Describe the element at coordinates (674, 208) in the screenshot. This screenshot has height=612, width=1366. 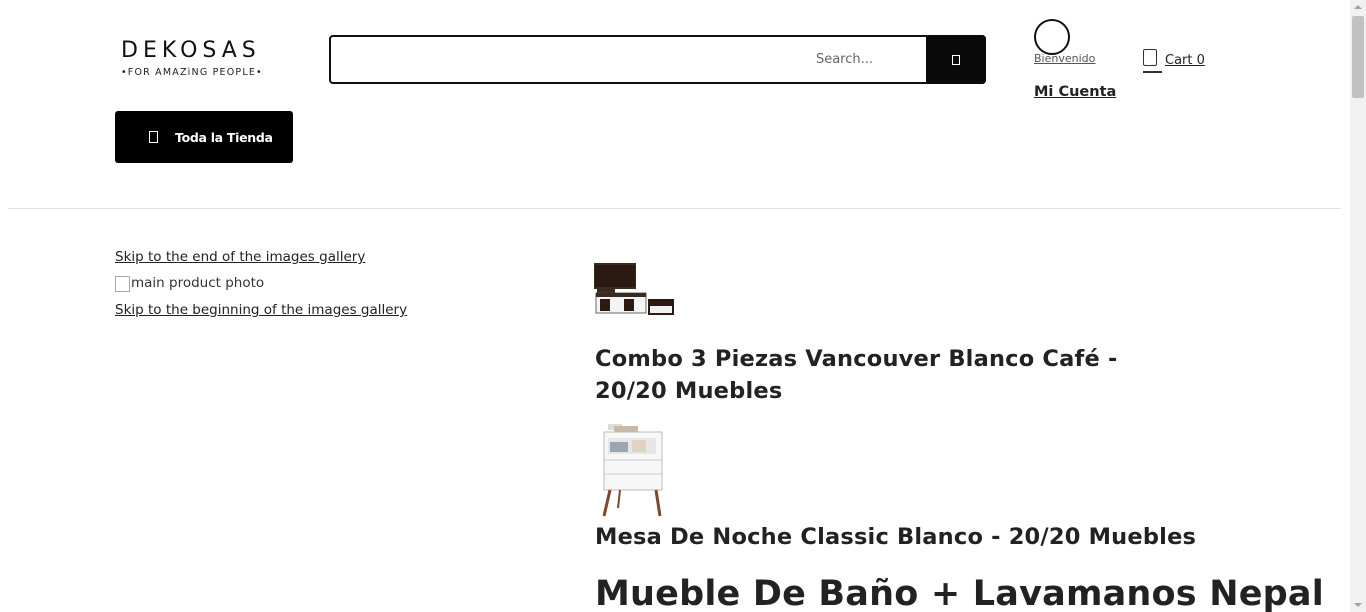
I see `header-divider` at that location.